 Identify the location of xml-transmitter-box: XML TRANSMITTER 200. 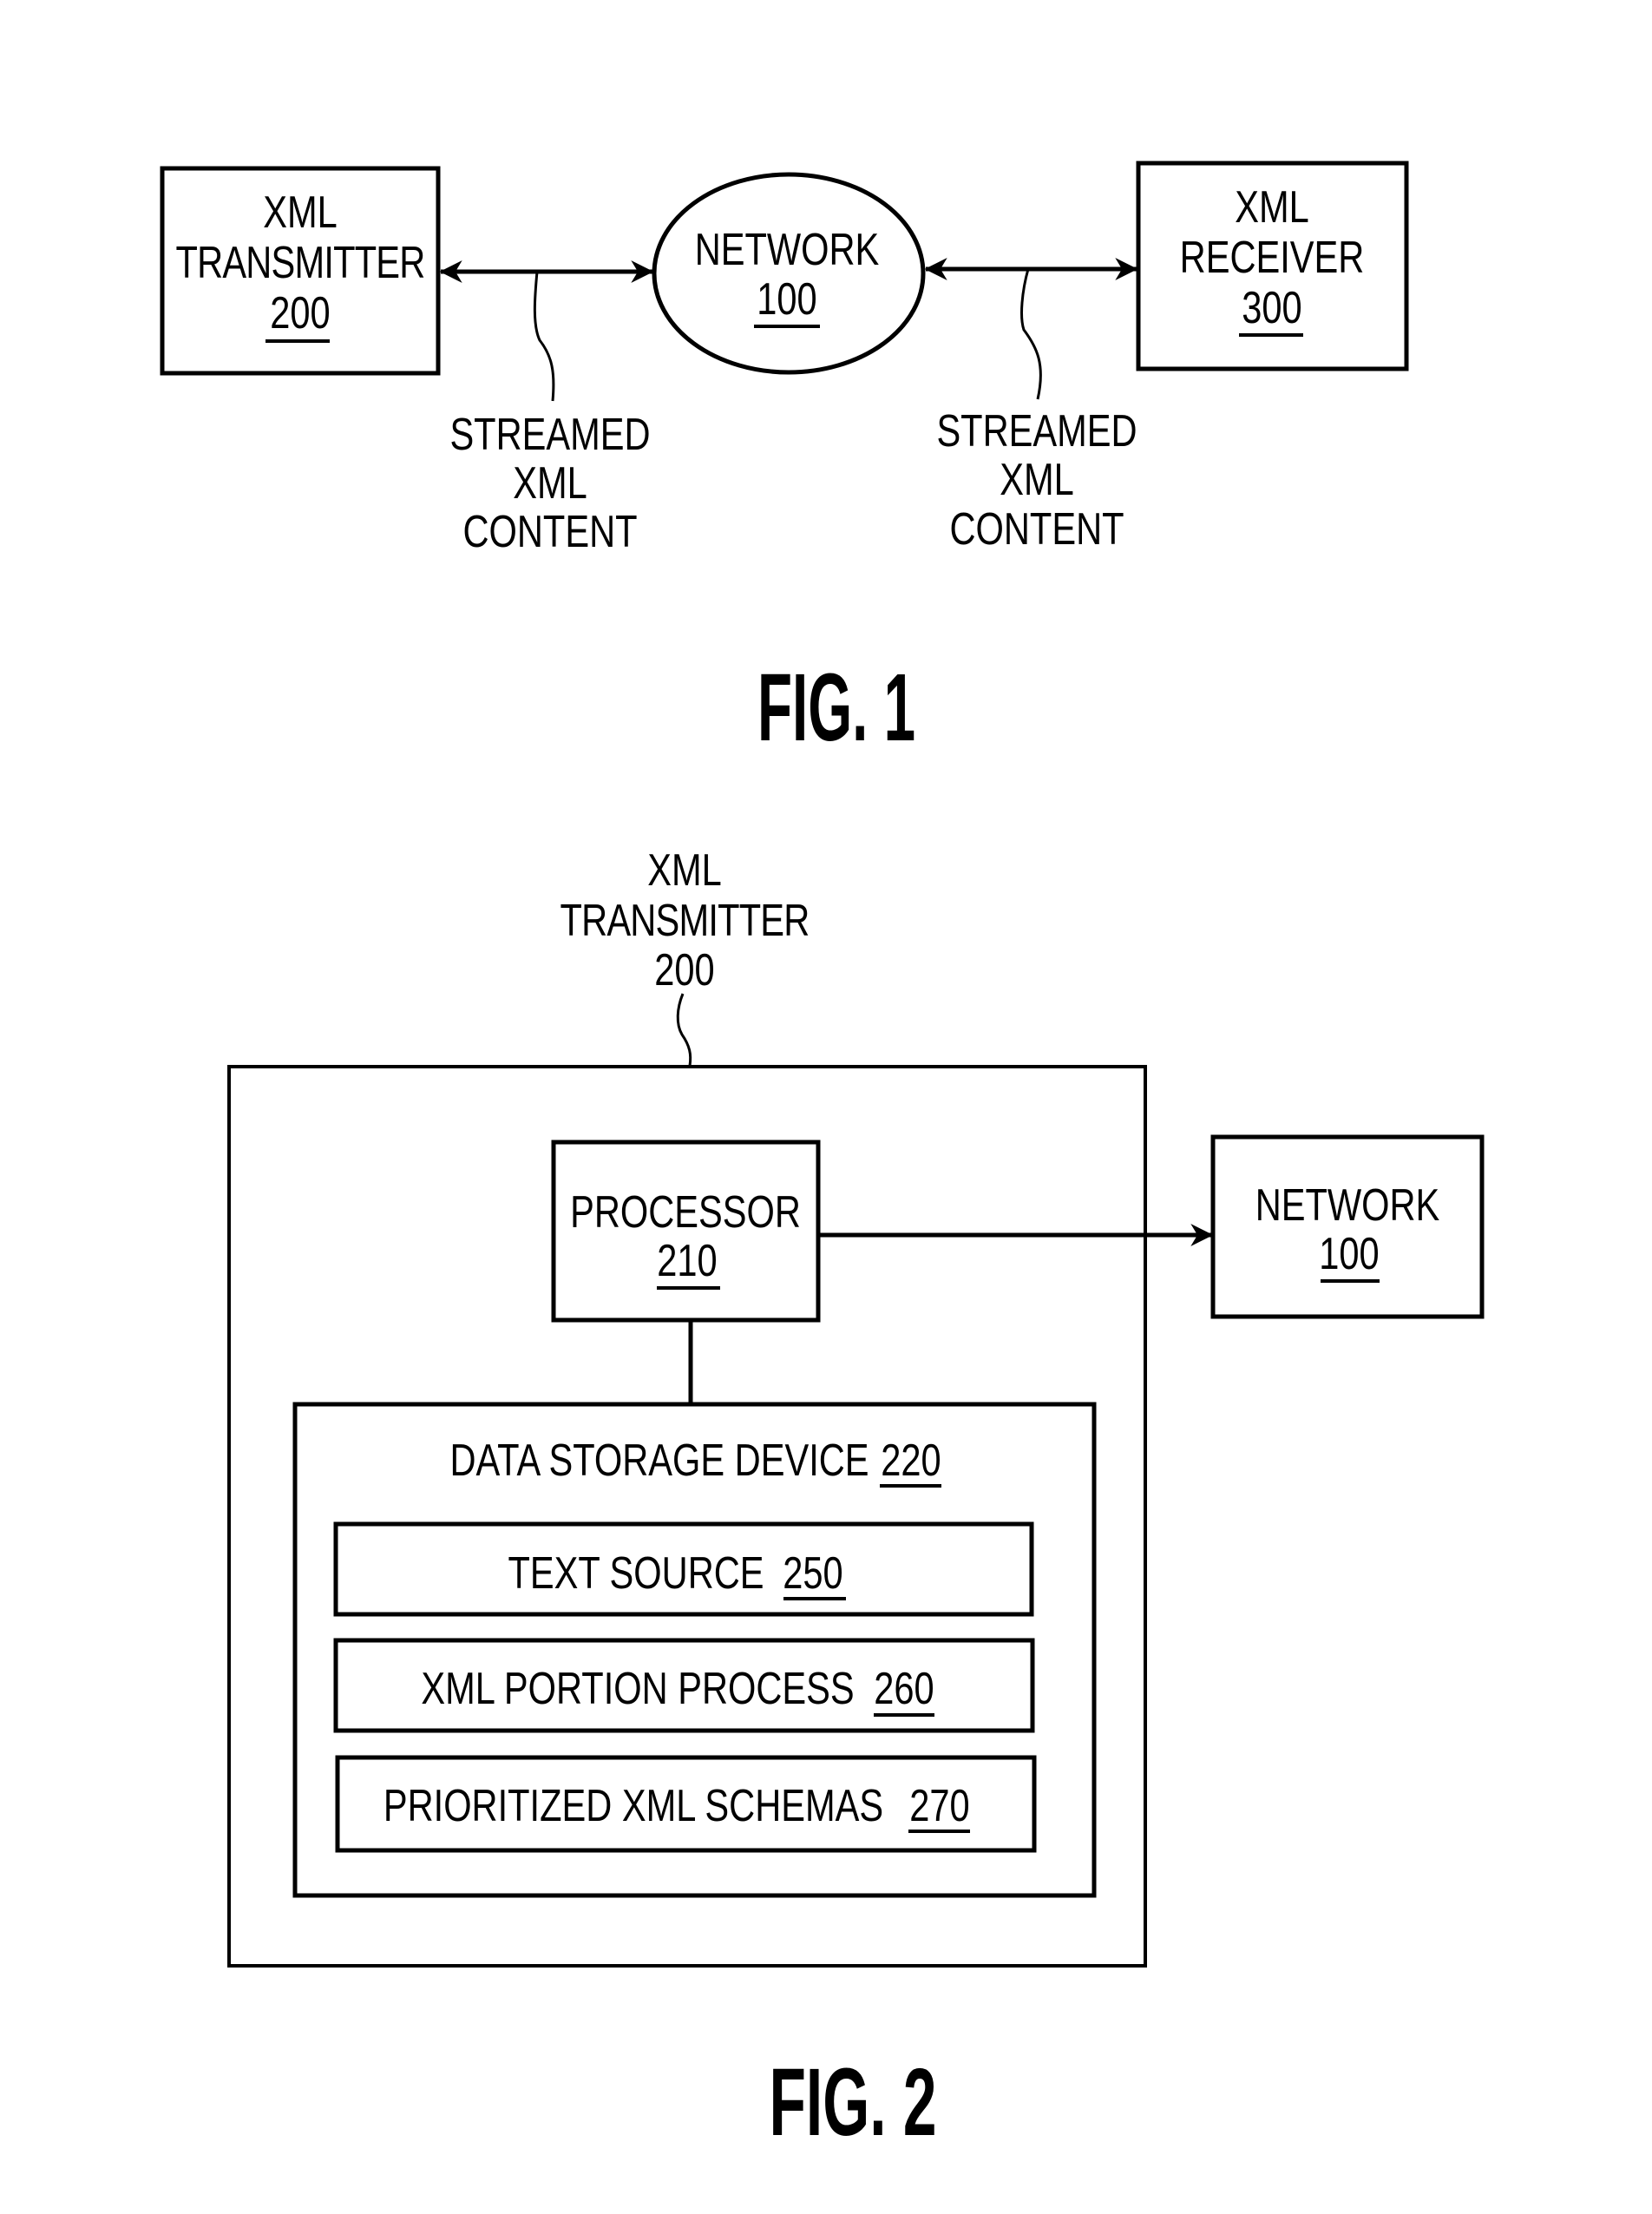
(300, 271).